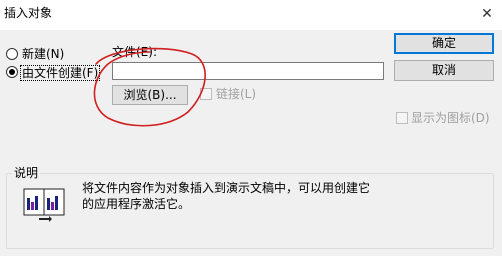 Image resolution: width=502 pixels, height=256 pixels. Describe the element at coordinates (226, 188) in the screenshot. I see `result-description-line1: 将文件内容作为对象插入到演示文稿中，可以用创建它` at that location.